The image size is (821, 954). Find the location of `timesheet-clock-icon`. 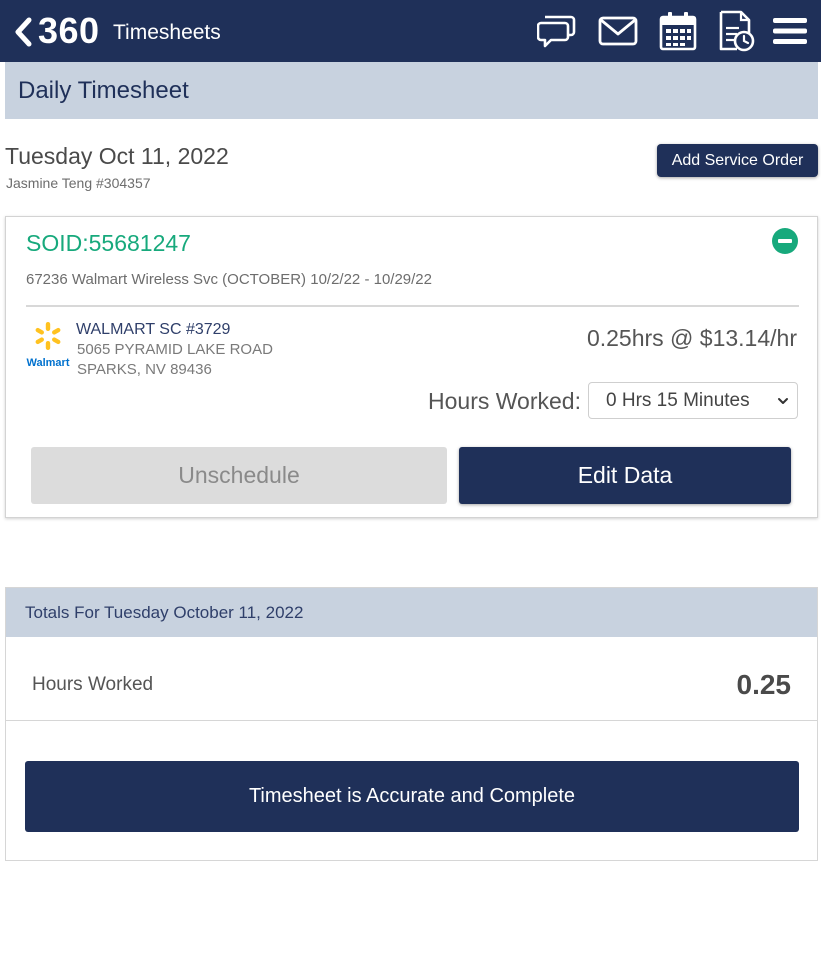

timesheet-clock-icon is located at coordinates (737, 31).